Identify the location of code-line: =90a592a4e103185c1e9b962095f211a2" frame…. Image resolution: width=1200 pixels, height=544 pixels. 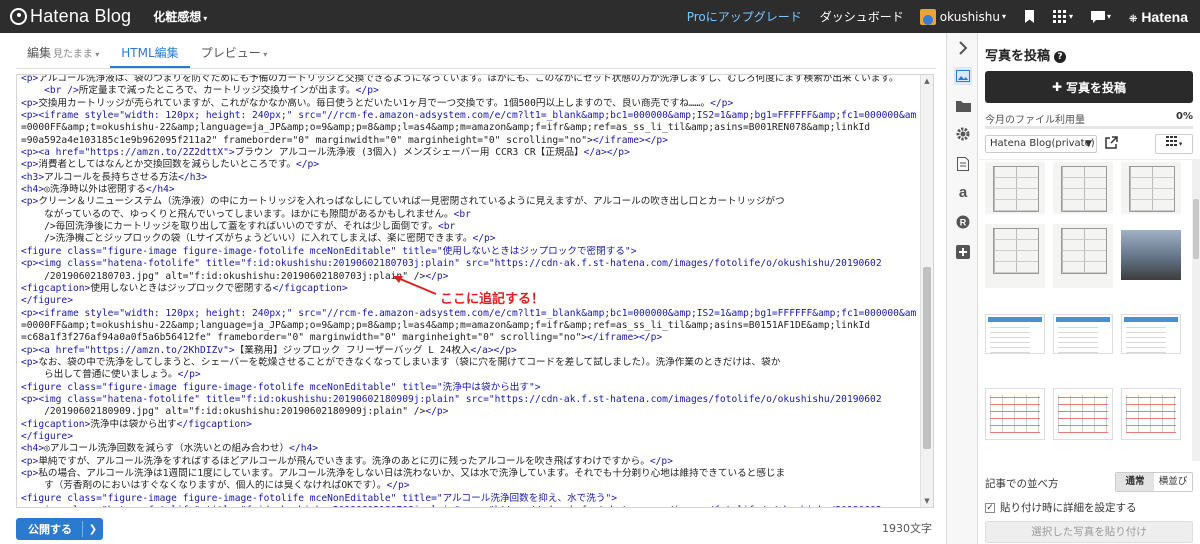
(469, 141).